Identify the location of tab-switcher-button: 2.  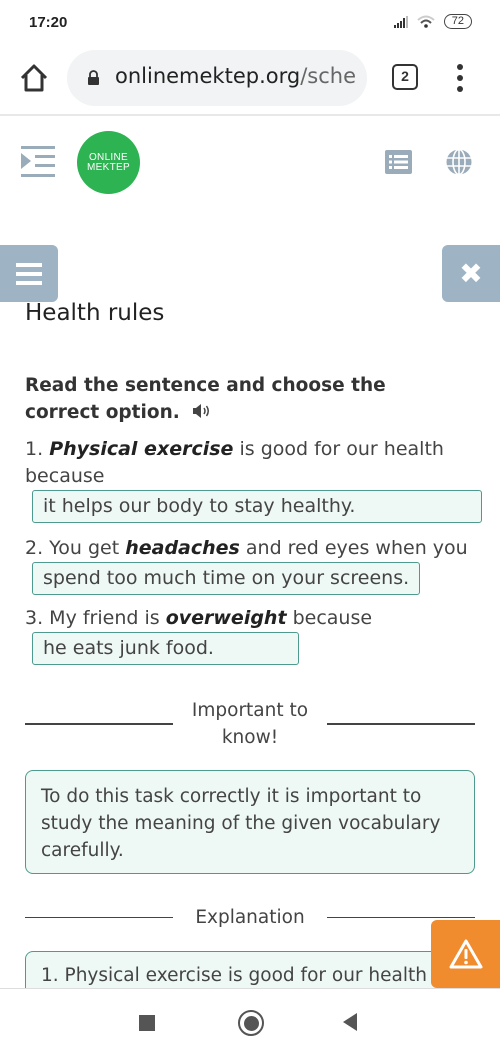
(405, 77).